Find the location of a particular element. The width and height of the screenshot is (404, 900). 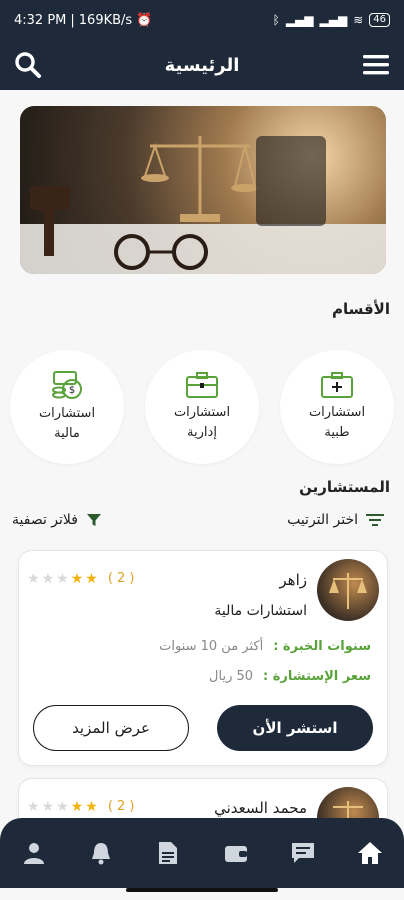

search-icon is located at coordinates (28, 65).